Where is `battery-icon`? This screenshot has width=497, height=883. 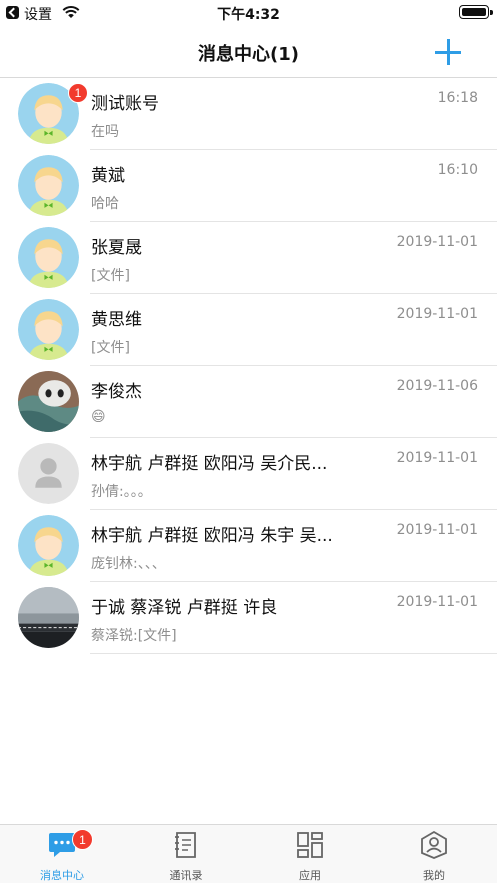
battery-icon is located at coordinates (476, 12).